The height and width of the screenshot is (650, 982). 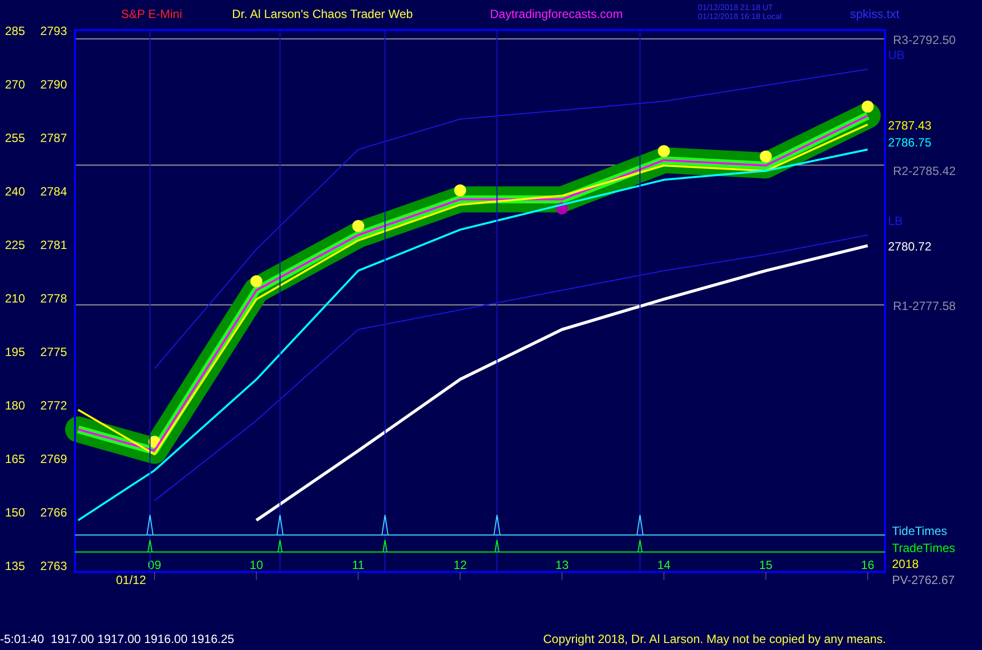 I want to click on axis-label: 2763, so click(x=53, y=565).